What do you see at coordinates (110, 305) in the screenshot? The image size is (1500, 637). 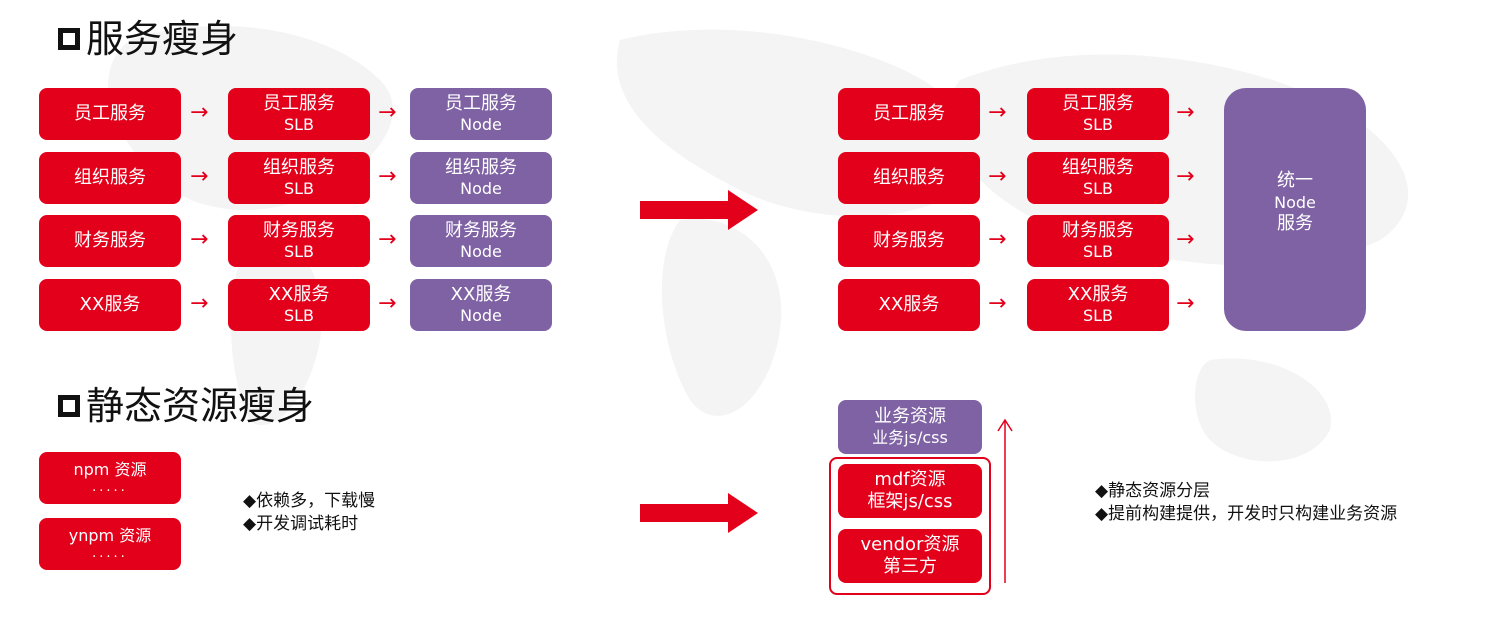 I see `service-box-xx: XX服务` at bounding box center [110, 305].